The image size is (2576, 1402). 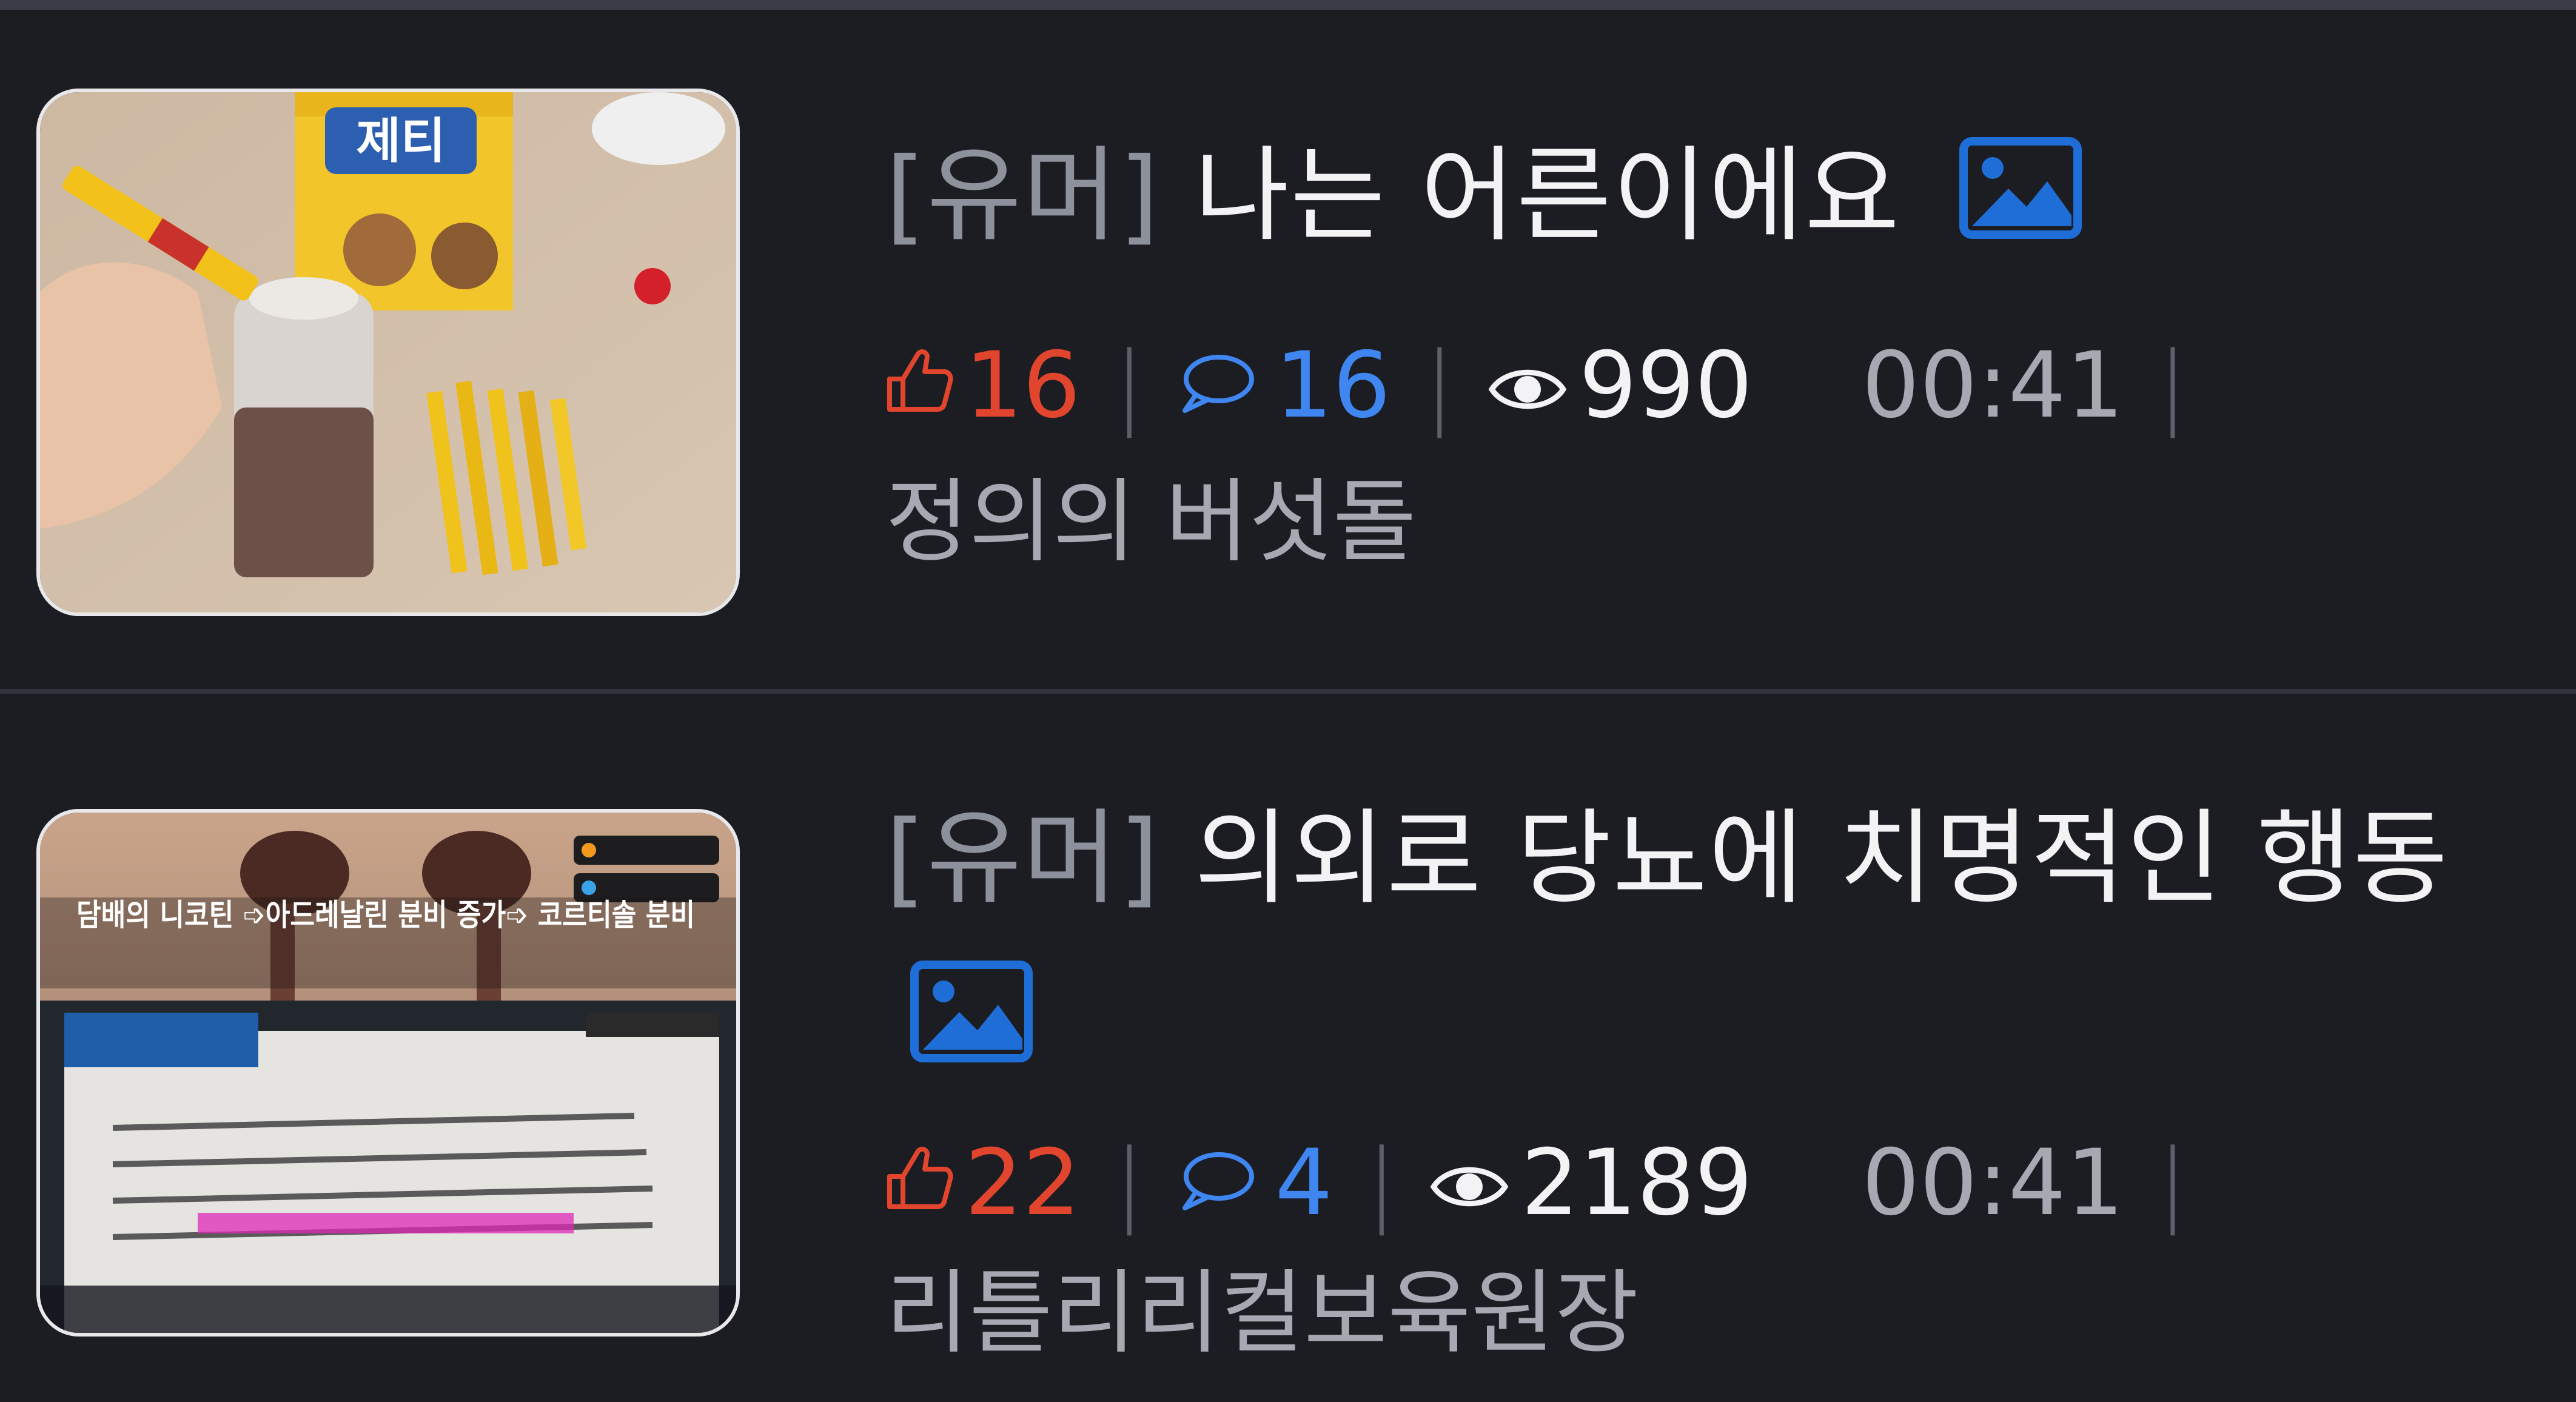 I want to click on post-thumbnail: 담배의 니코틴 ➩아드레날린 분비 증가➩ 코르티솔 분비, so click(x=388, y=1073).